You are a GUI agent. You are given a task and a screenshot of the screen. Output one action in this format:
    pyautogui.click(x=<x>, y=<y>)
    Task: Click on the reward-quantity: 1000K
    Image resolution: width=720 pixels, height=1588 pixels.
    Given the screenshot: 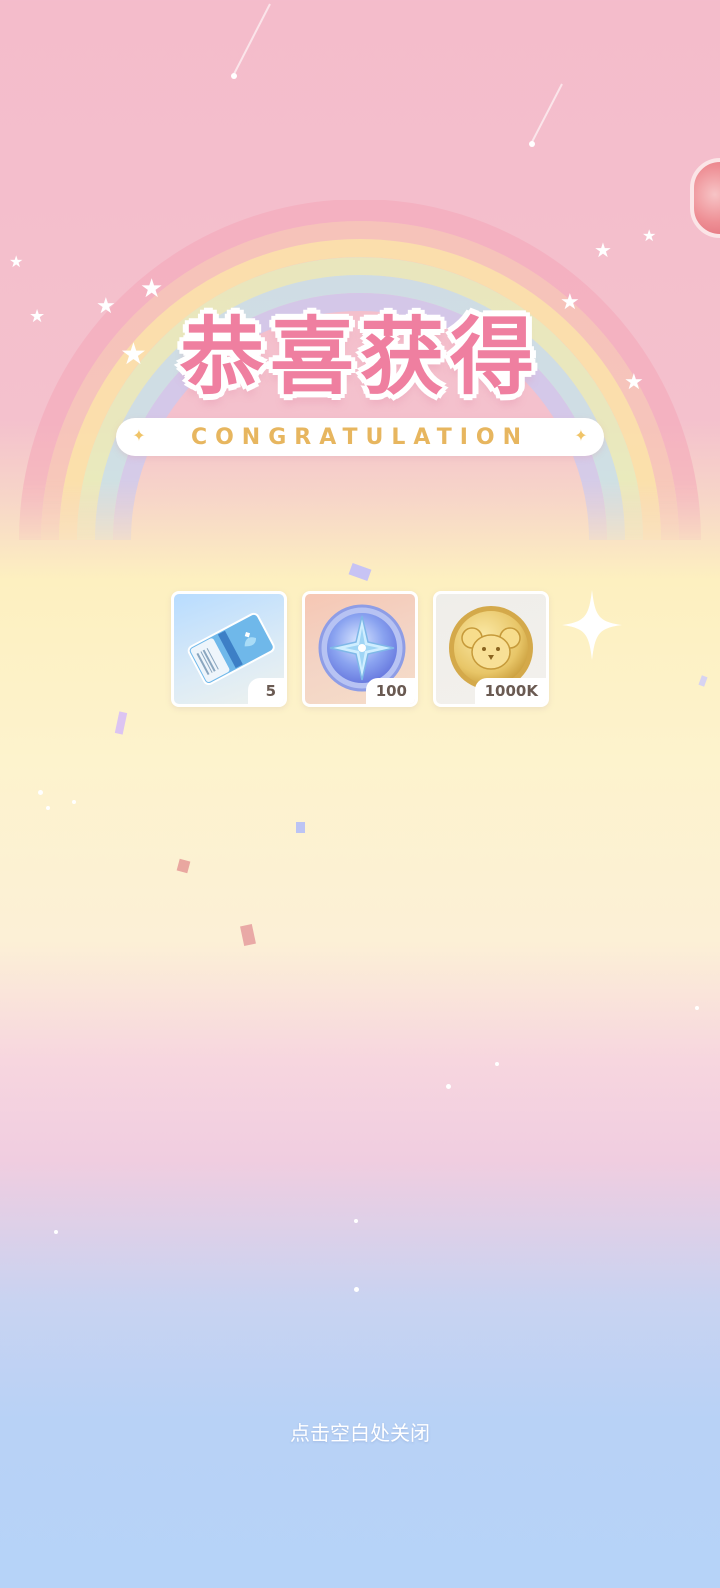 What is the action you would take?
    pyautogui.click(x=510, y=691)
    